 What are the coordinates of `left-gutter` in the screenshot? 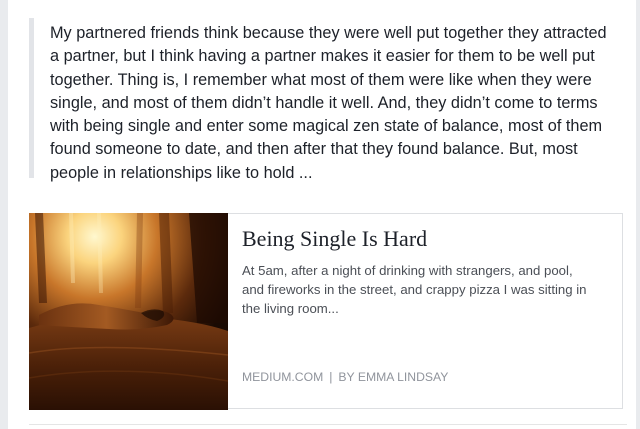 It's located at (4, 214).